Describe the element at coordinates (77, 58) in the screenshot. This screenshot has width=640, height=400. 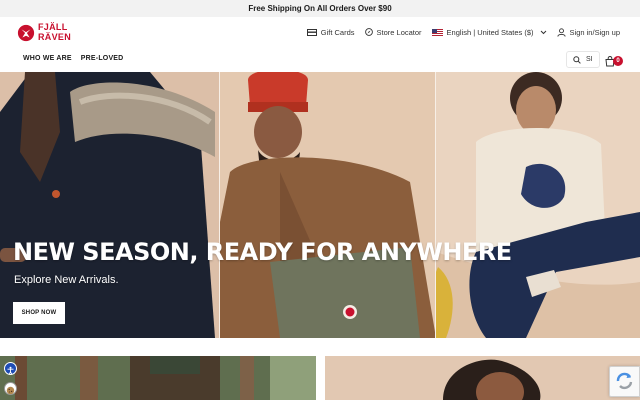
I see `main-nav: WHO WE ARE PRE-LOVED` at that location.